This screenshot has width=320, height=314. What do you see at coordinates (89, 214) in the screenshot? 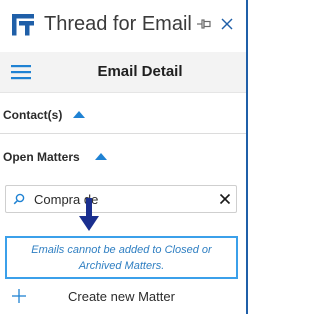
I see `down-arrow-icon` at bounding box center [89, 214].